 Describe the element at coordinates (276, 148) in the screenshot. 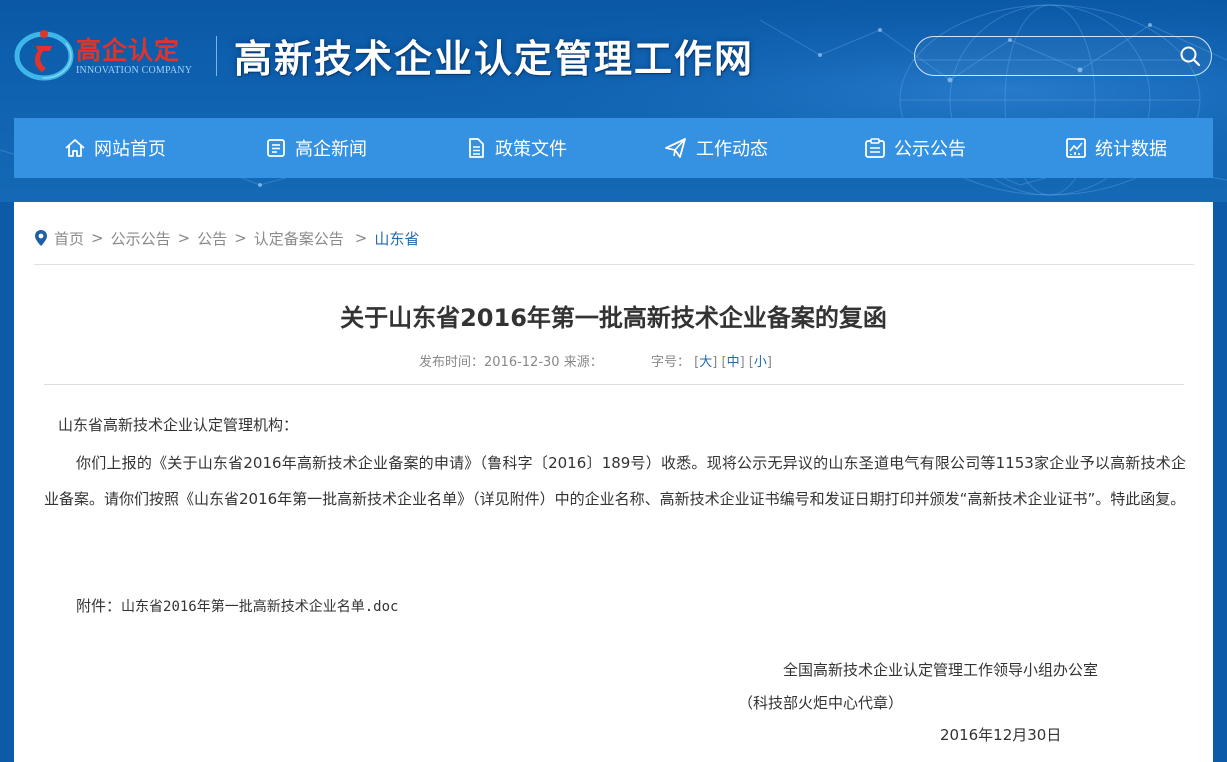

I see `news-icon` at that location.